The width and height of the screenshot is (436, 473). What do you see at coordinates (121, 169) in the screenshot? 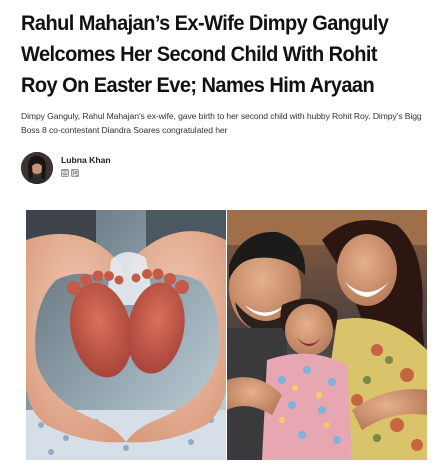
I see `author-byline: Lubna Khan` at bounding box center [121, 169].